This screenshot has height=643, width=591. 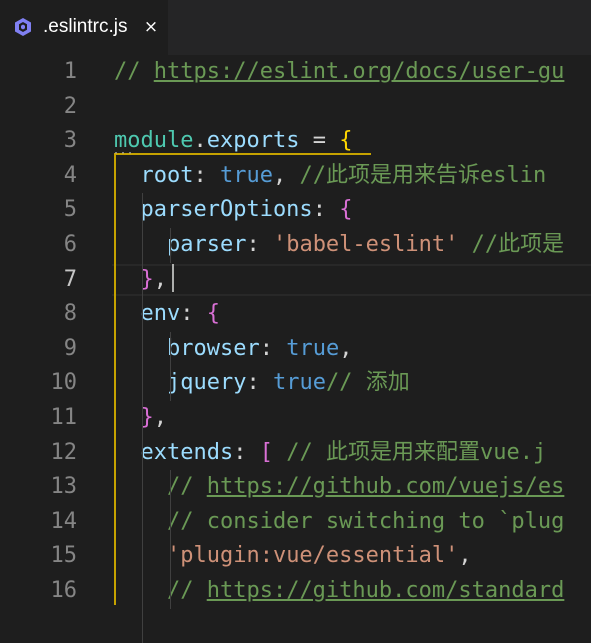 I want to click on code-line: 2, so click(x=295, y=107).